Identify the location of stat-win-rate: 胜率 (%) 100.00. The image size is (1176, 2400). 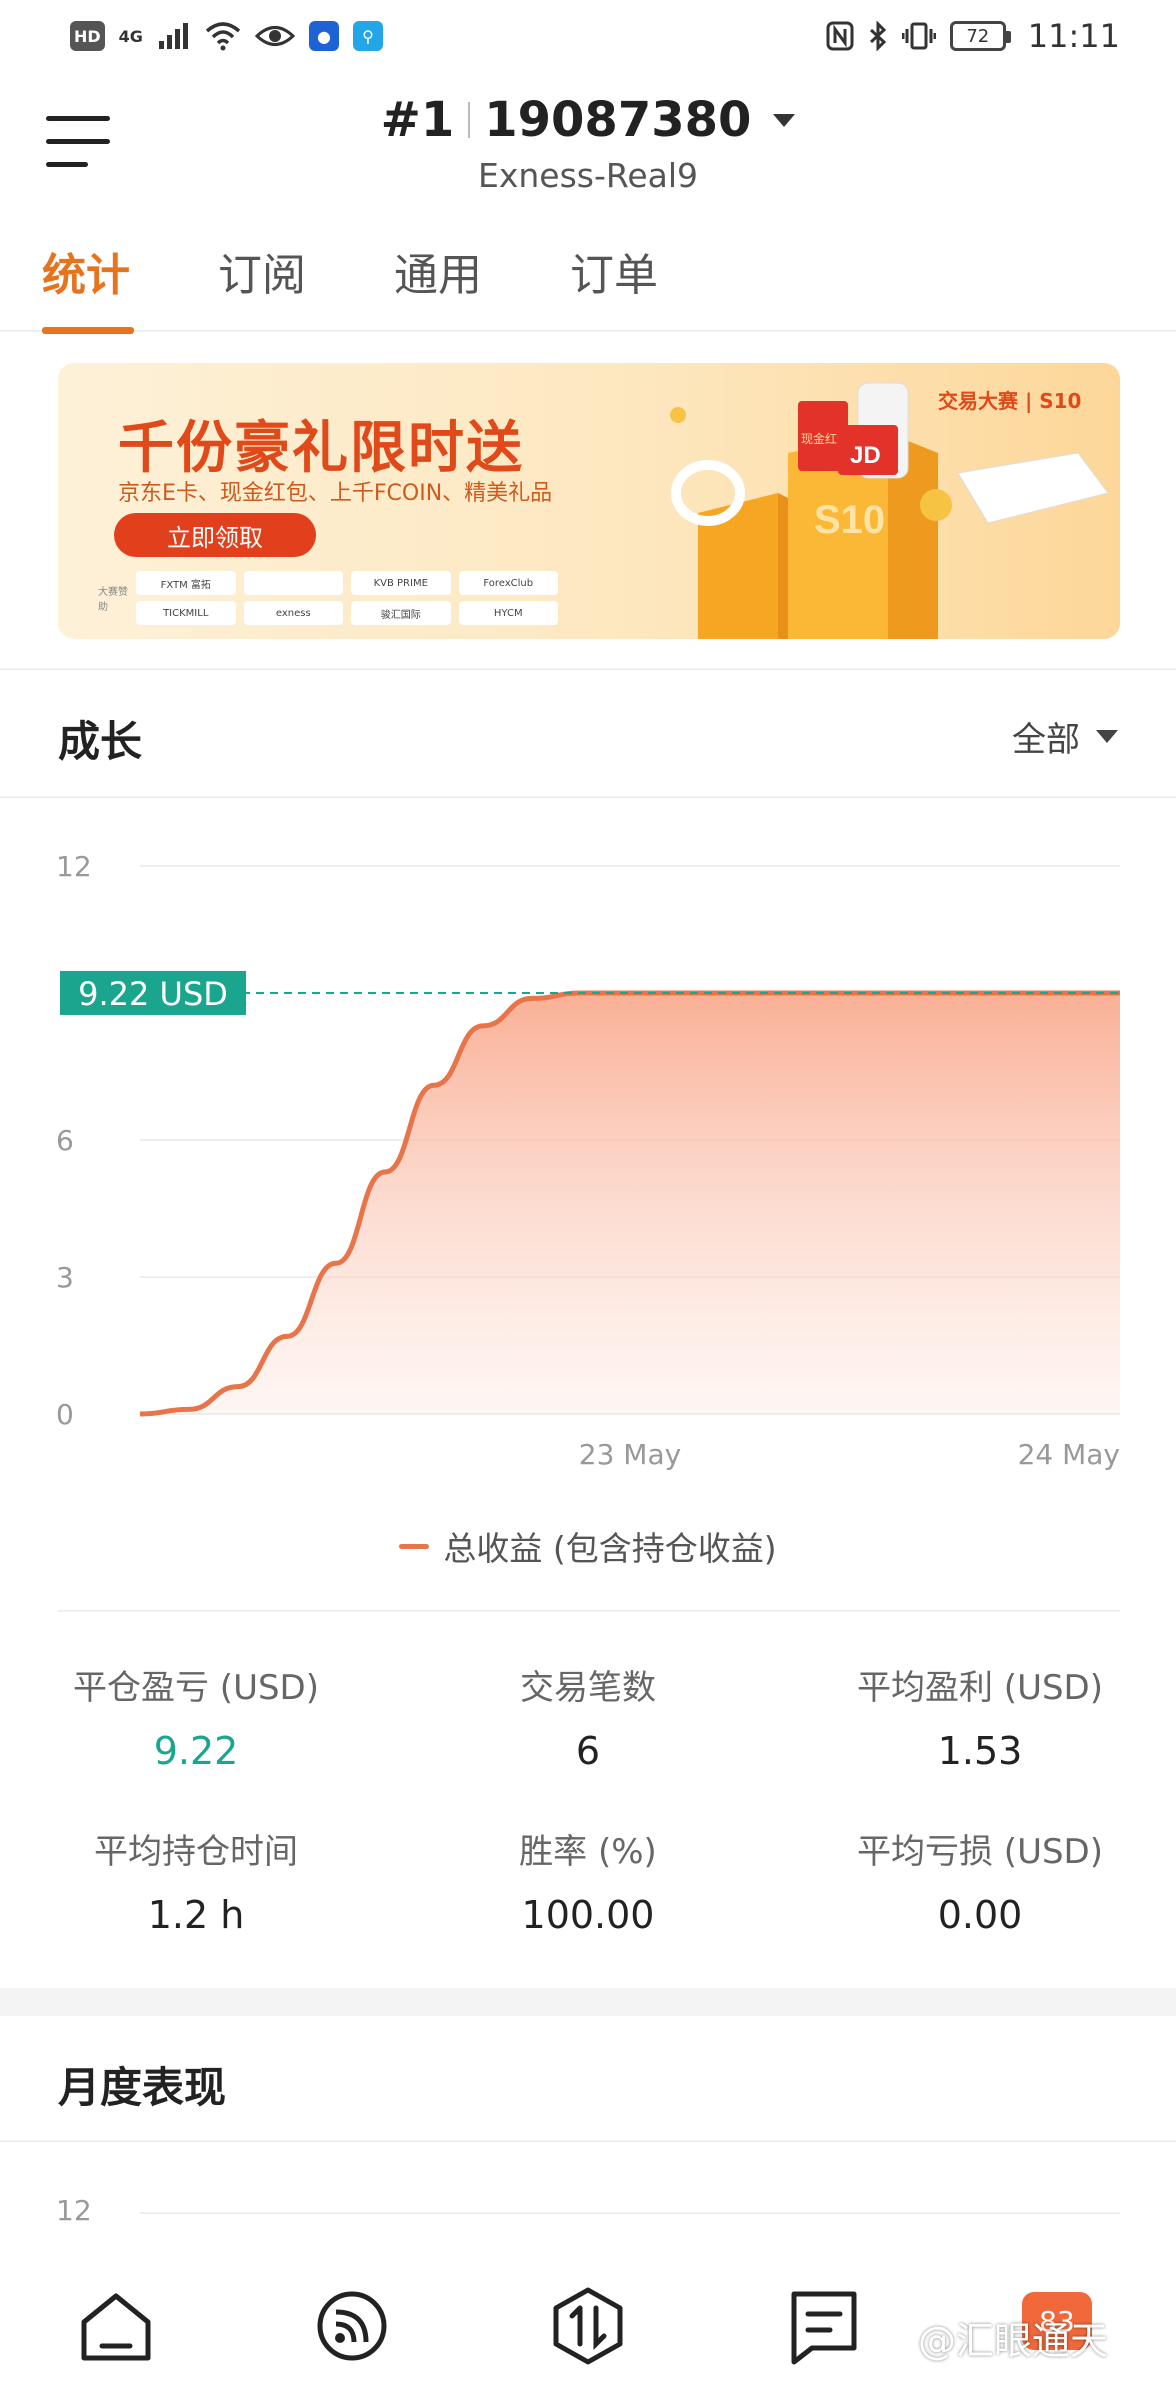
(588, 1880).